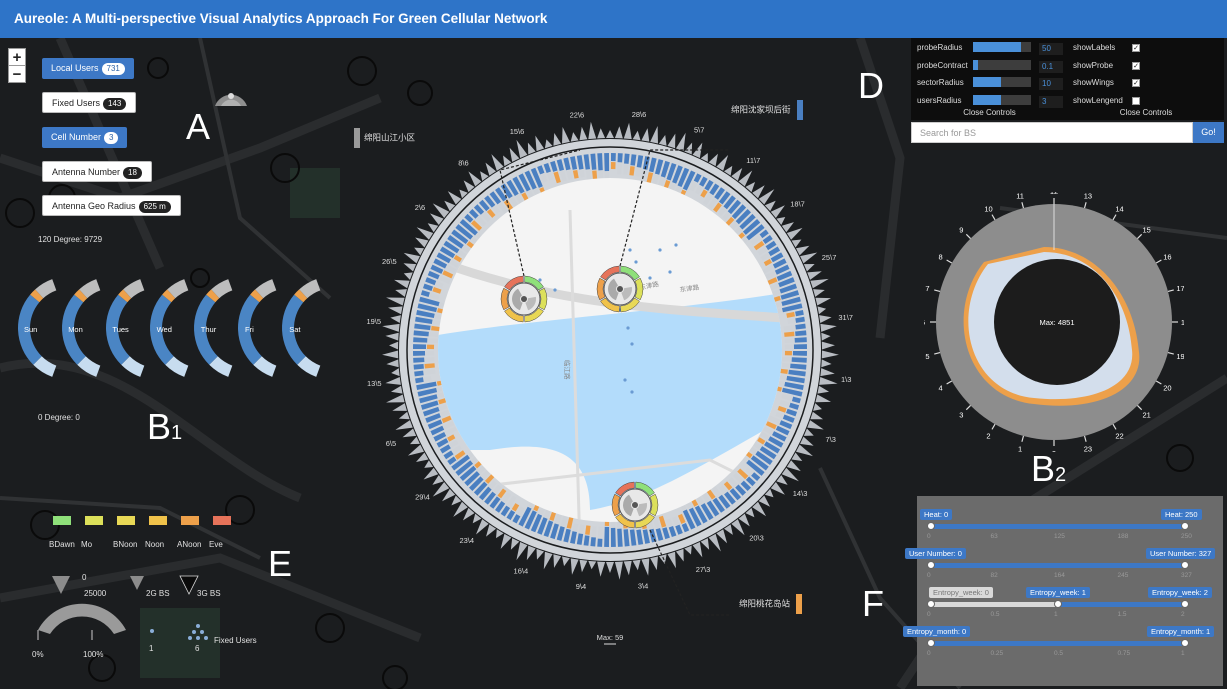 The width and height of the screenshot is (1227, 689). Describe the element at coordinates (151, 648) in the screenshot. I see `legend-dot-1: 1` at that location.